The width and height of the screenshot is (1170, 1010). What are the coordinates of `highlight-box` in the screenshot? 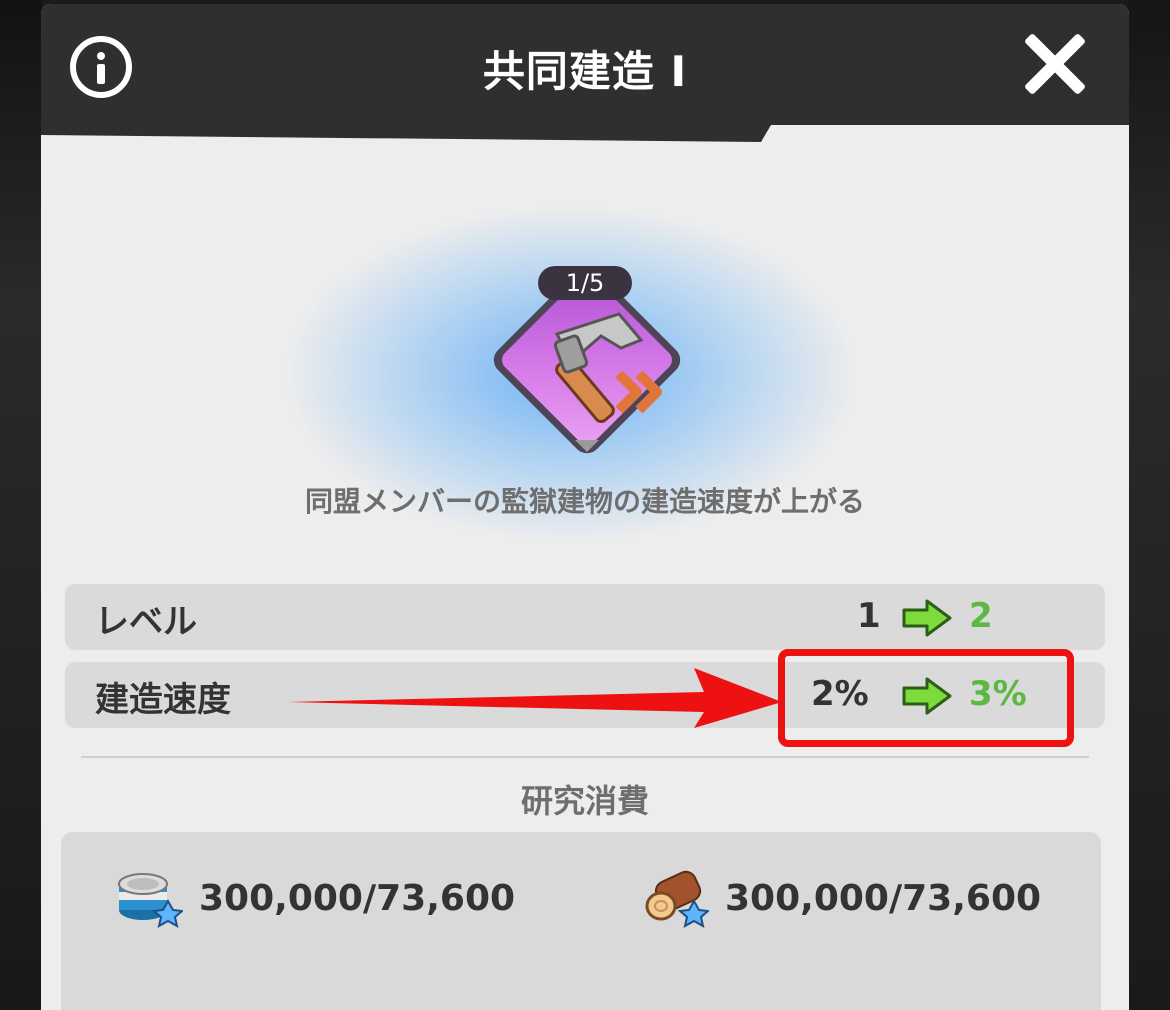 It's located at (926, 698).